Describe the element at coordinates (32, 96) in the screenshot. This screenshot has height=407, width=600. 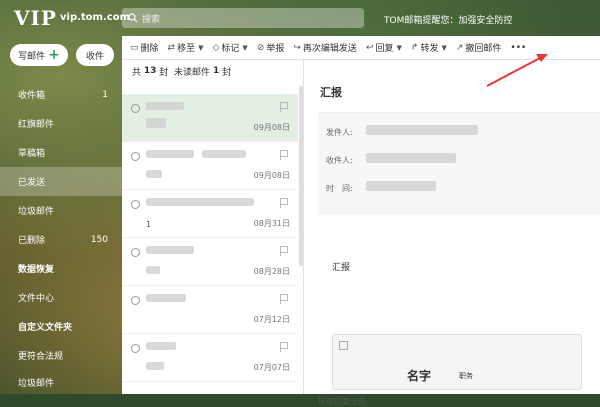
I see `sidebar-item-label: 收件箱` at that location.